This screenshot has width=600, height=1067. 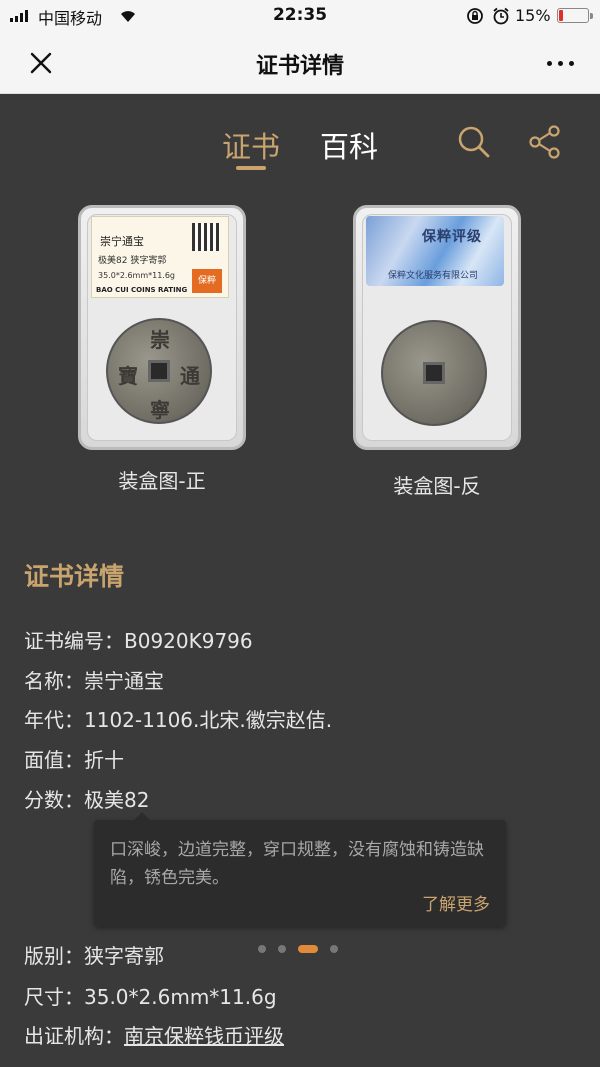 I want to click on learn-more-link: 了解更多, so click(x=456, y=902).